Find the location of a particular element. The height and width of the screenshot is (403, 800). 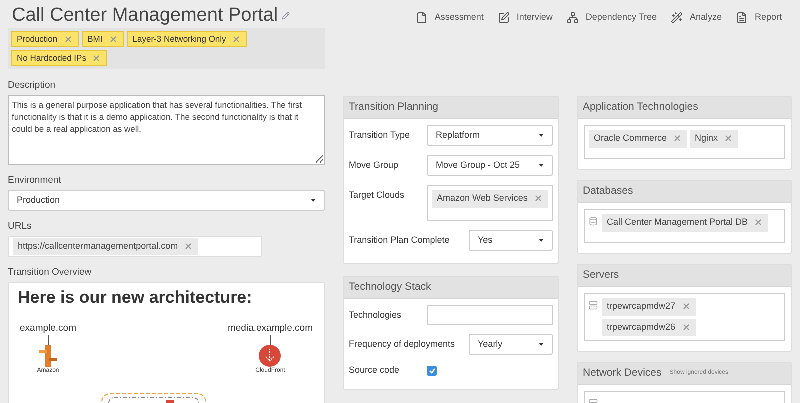

panel-title: Network Devices is located at coordinates (622, 373).